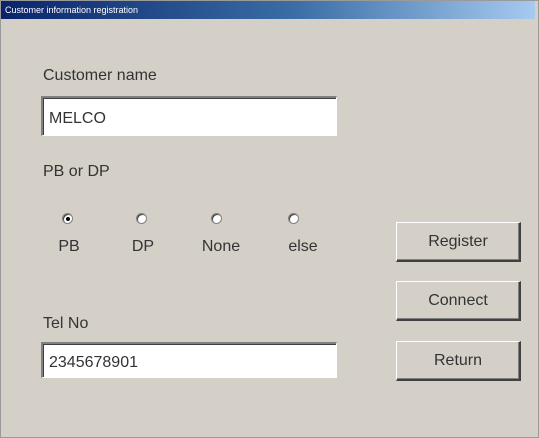 The image size is (539, 438). Describe the element at coordinates (293, 218) in the screenshot. I see `radio-else` at that location.